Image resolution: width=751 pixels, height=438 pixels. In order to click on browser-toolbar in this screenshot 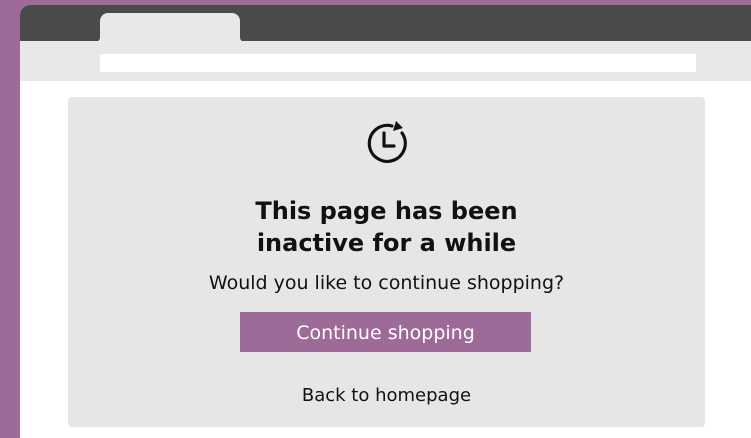, I will do `click(385, 61)`.